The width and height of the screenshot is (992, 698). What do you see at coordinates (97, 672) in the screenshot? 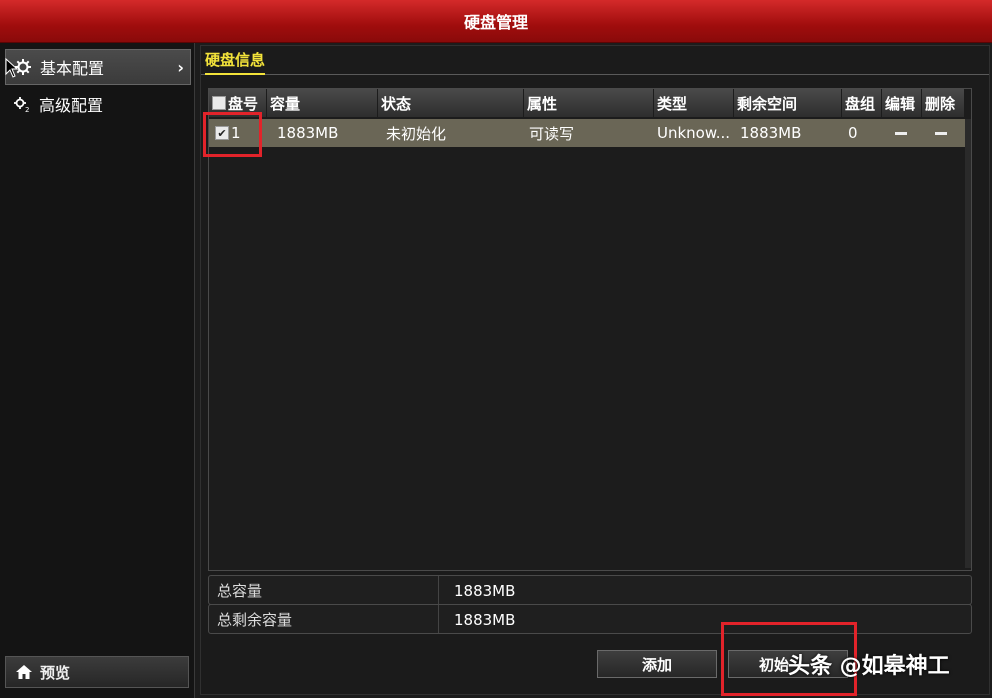
I see `preview-button: 预览` at bounding box center [97, 672].